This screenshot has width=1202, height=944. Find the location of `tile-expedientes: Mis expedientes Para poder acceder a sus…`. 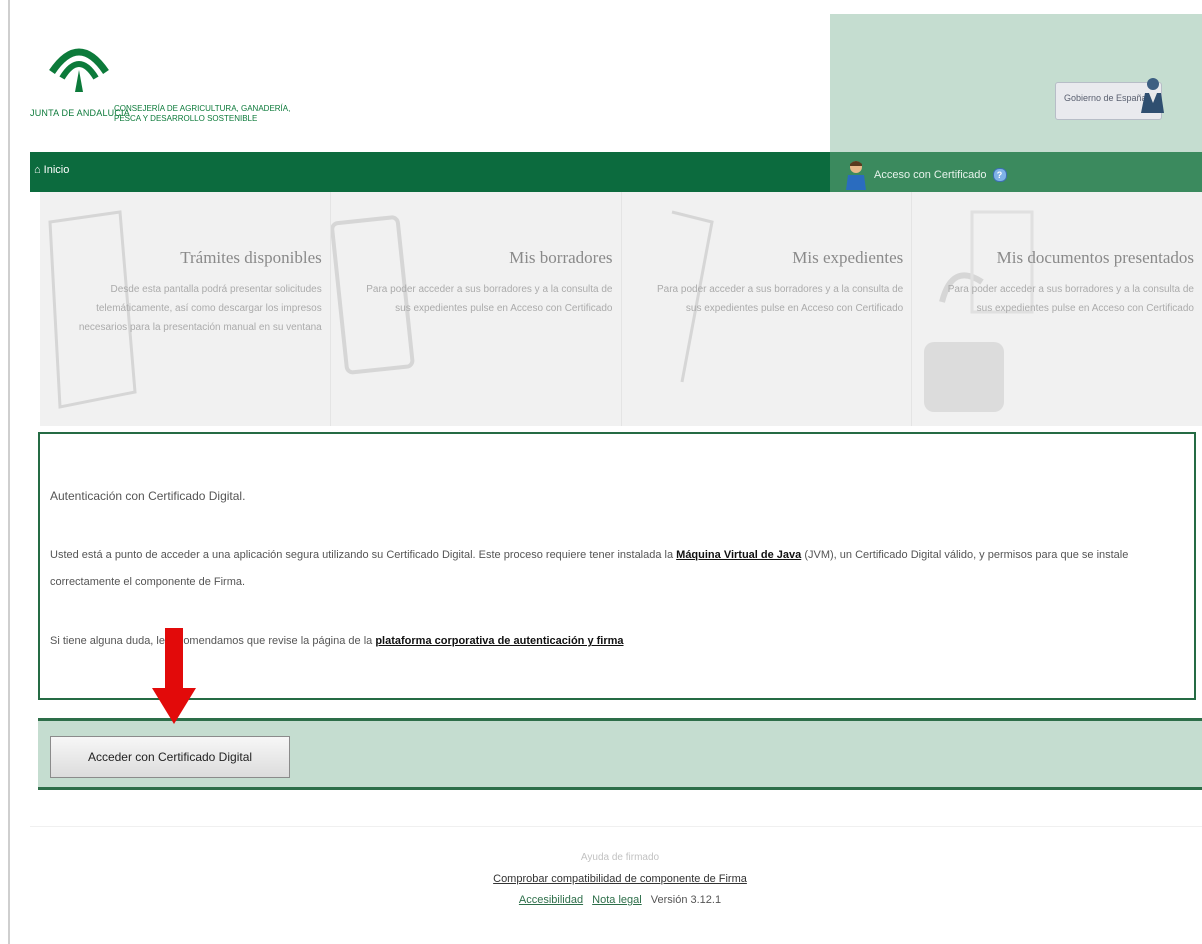

tile-expedientes: Mis expedientes Para poder acceder a sus… is located at coordinates (767, 309).